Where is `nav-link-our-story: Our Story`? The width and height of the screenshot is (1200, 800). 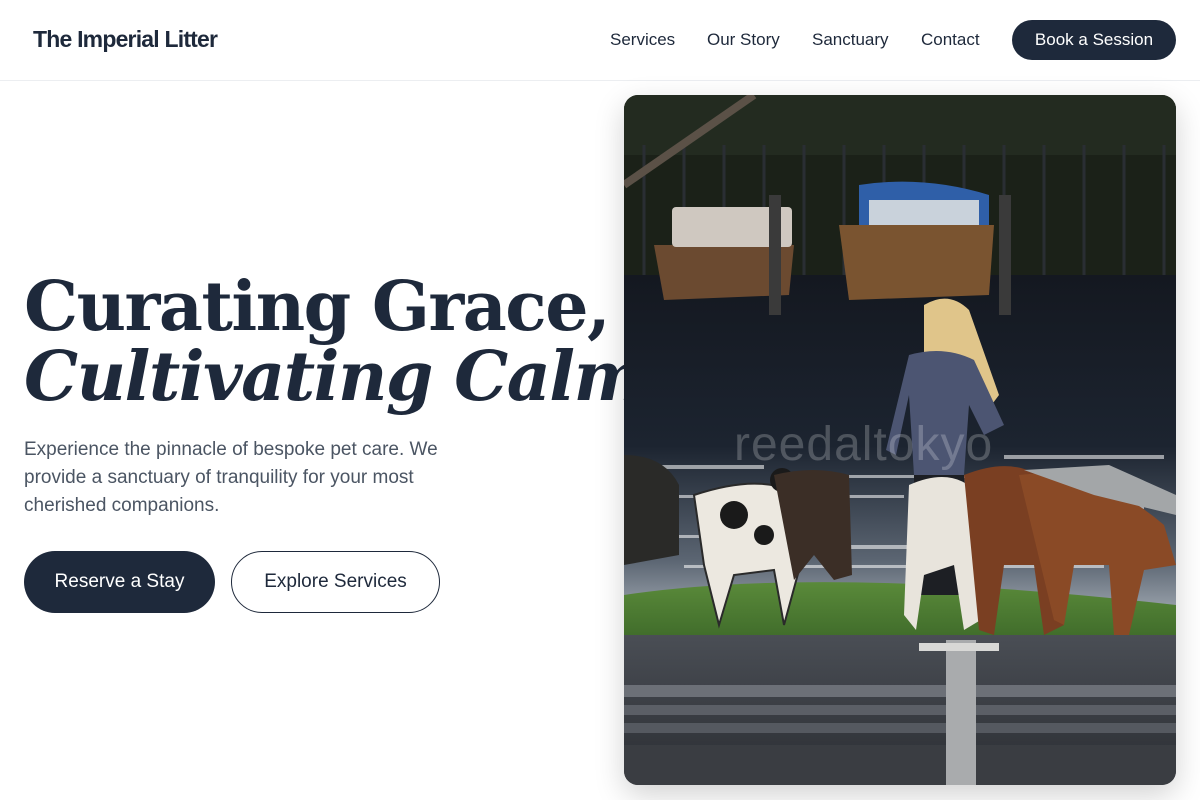
nav-link-our-story: Our Story is located at coordinates (743, 40).